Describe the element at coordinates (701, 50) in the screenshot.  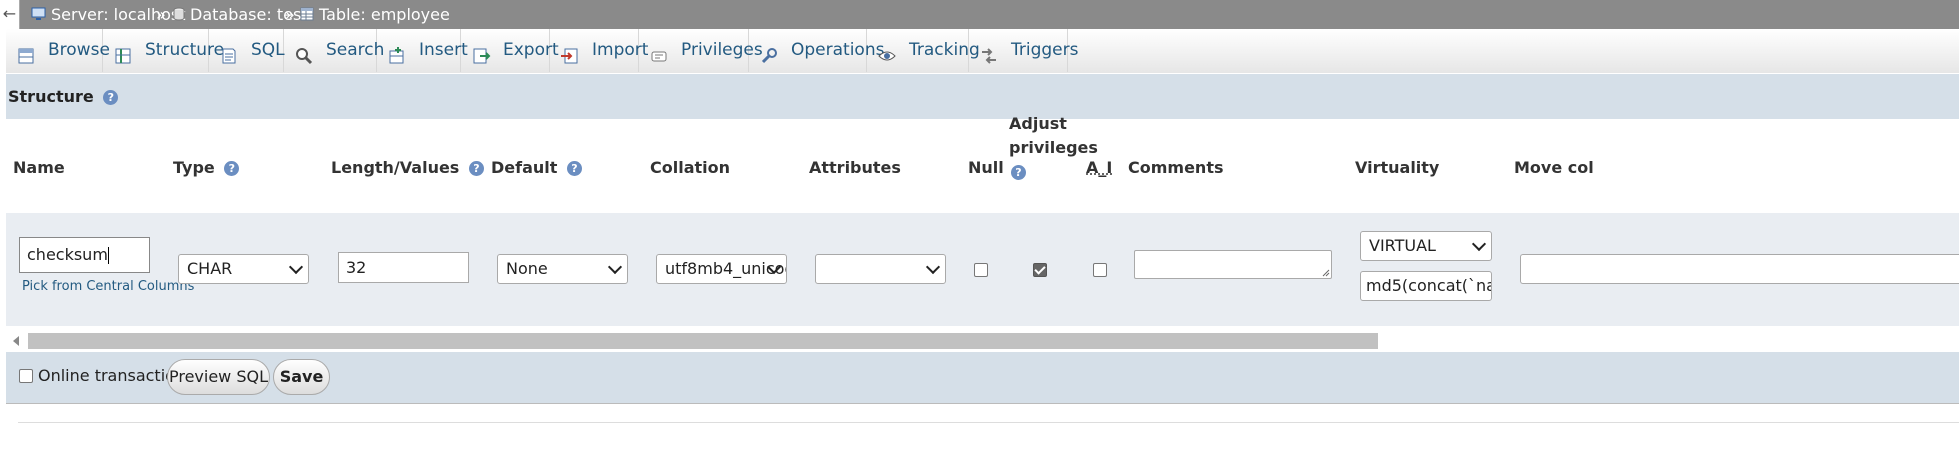
I see `tab-privileges: Privileges` at that location.